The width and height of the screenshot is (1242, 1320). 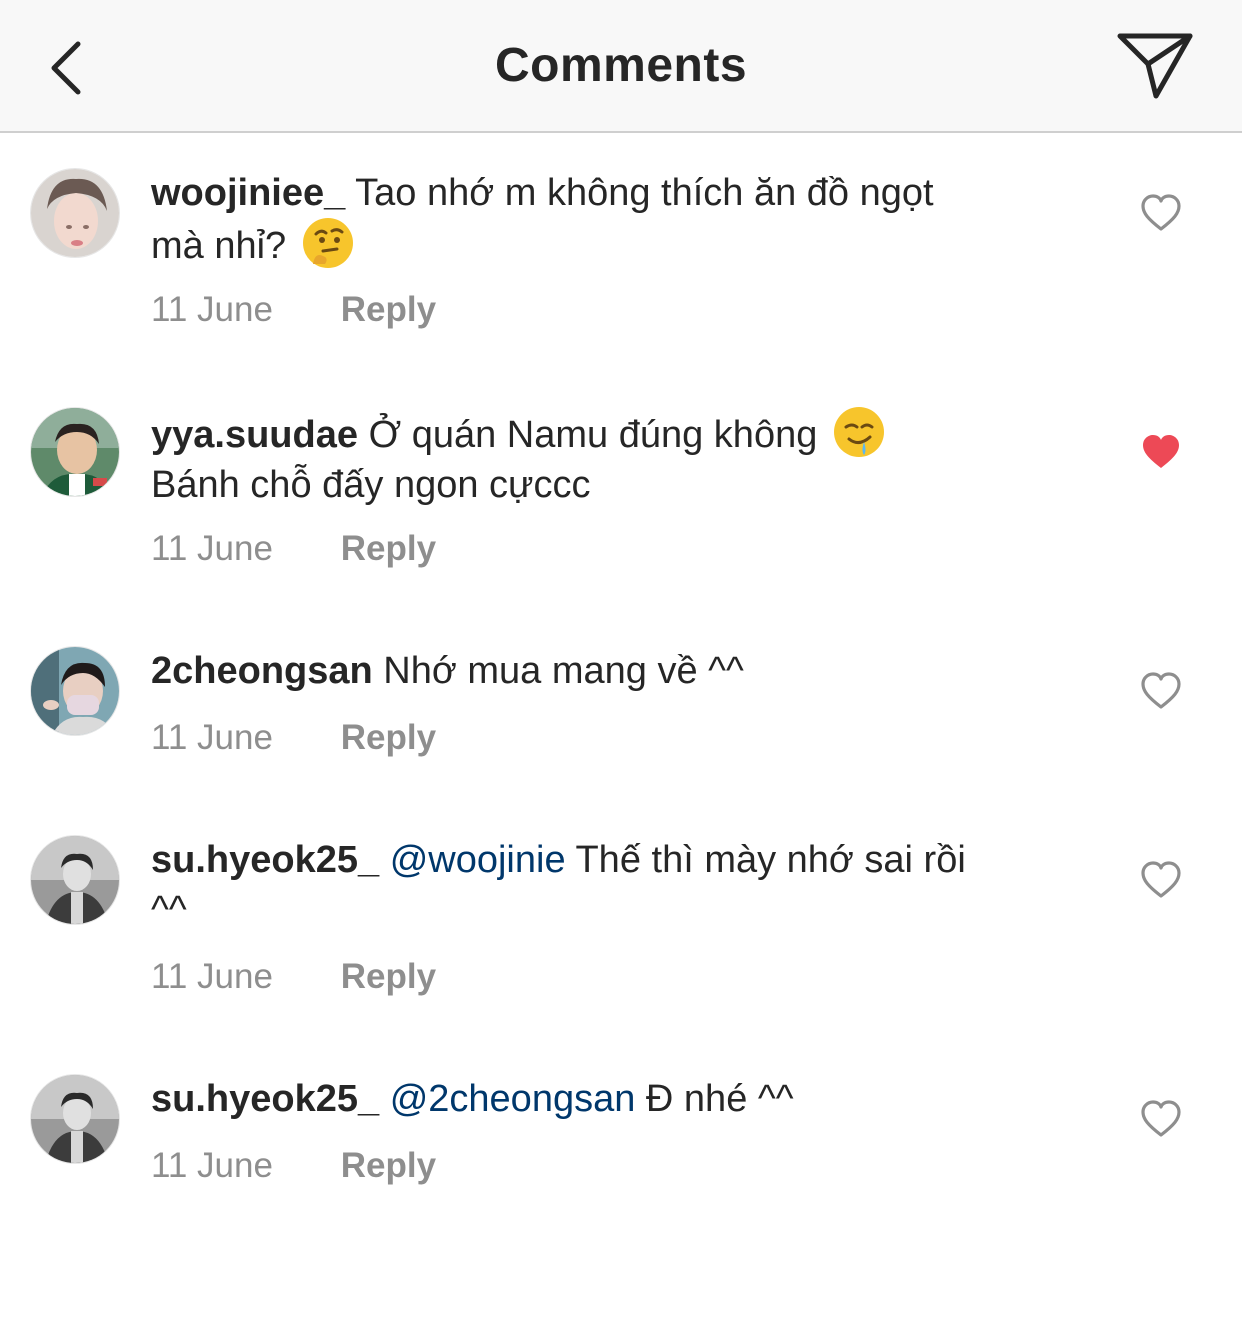 What do you see at coordinates (770, 860) in the screenshot?
I see `comment-body: Thế thì mày nhớ sai rồi` at bounding box center [770, 860].